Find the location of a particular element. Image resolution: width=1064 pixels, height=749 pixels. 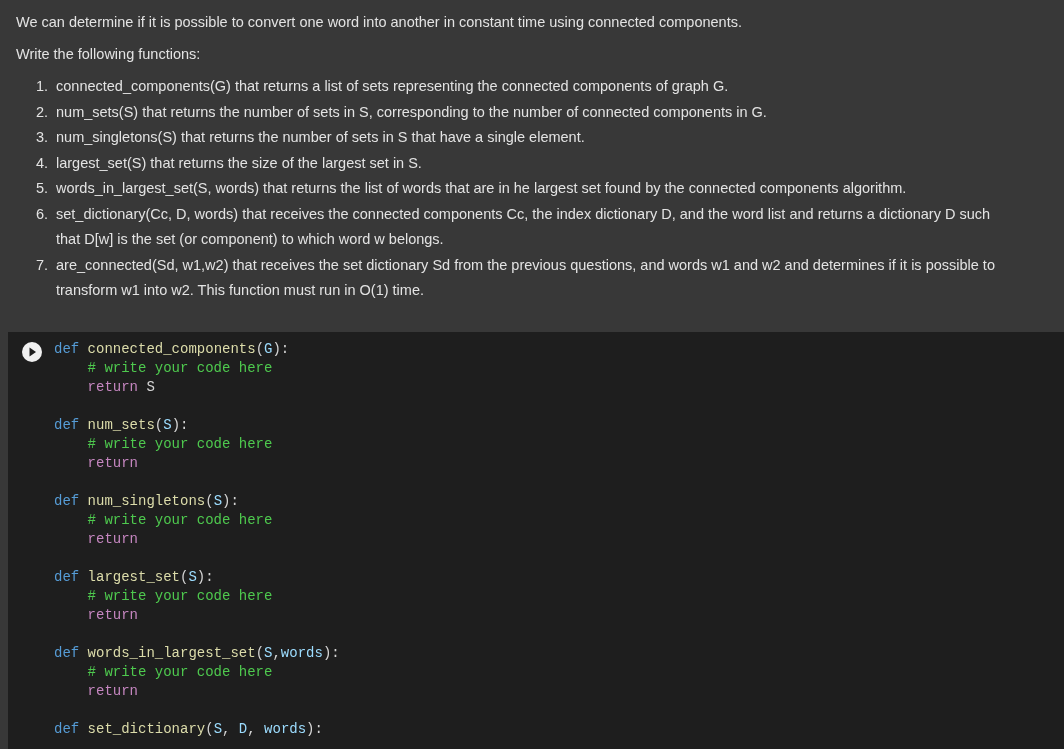

list-number: 7. is located at coordinates (43, 265).